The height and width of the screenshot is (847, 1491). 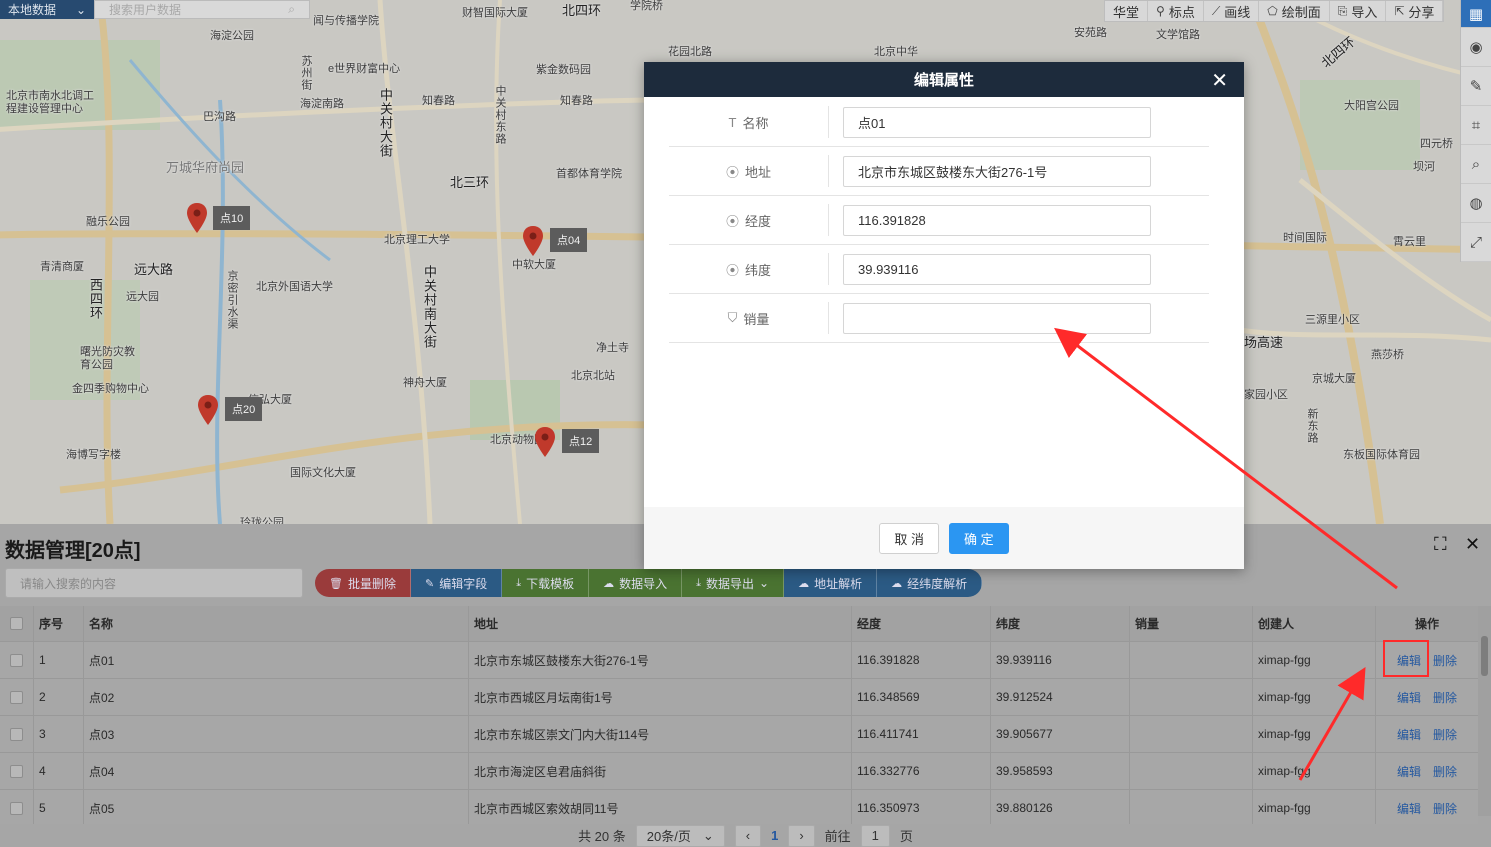 What do you see at coordinates (838, 583) in the screenshot?
I see `action-label: 地址解析` at bounding box center [838, 583].